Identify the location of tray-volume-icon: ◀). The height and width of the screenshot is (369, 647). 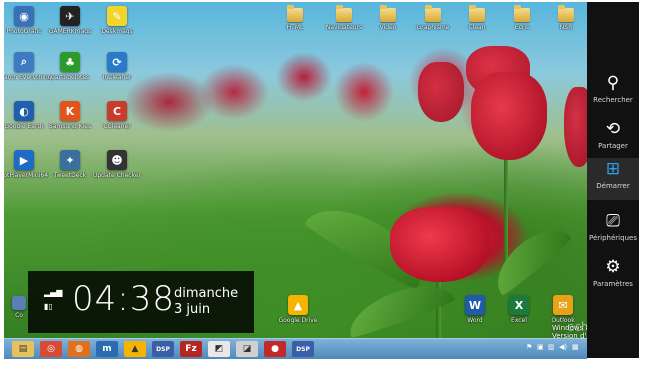
(563, 347).